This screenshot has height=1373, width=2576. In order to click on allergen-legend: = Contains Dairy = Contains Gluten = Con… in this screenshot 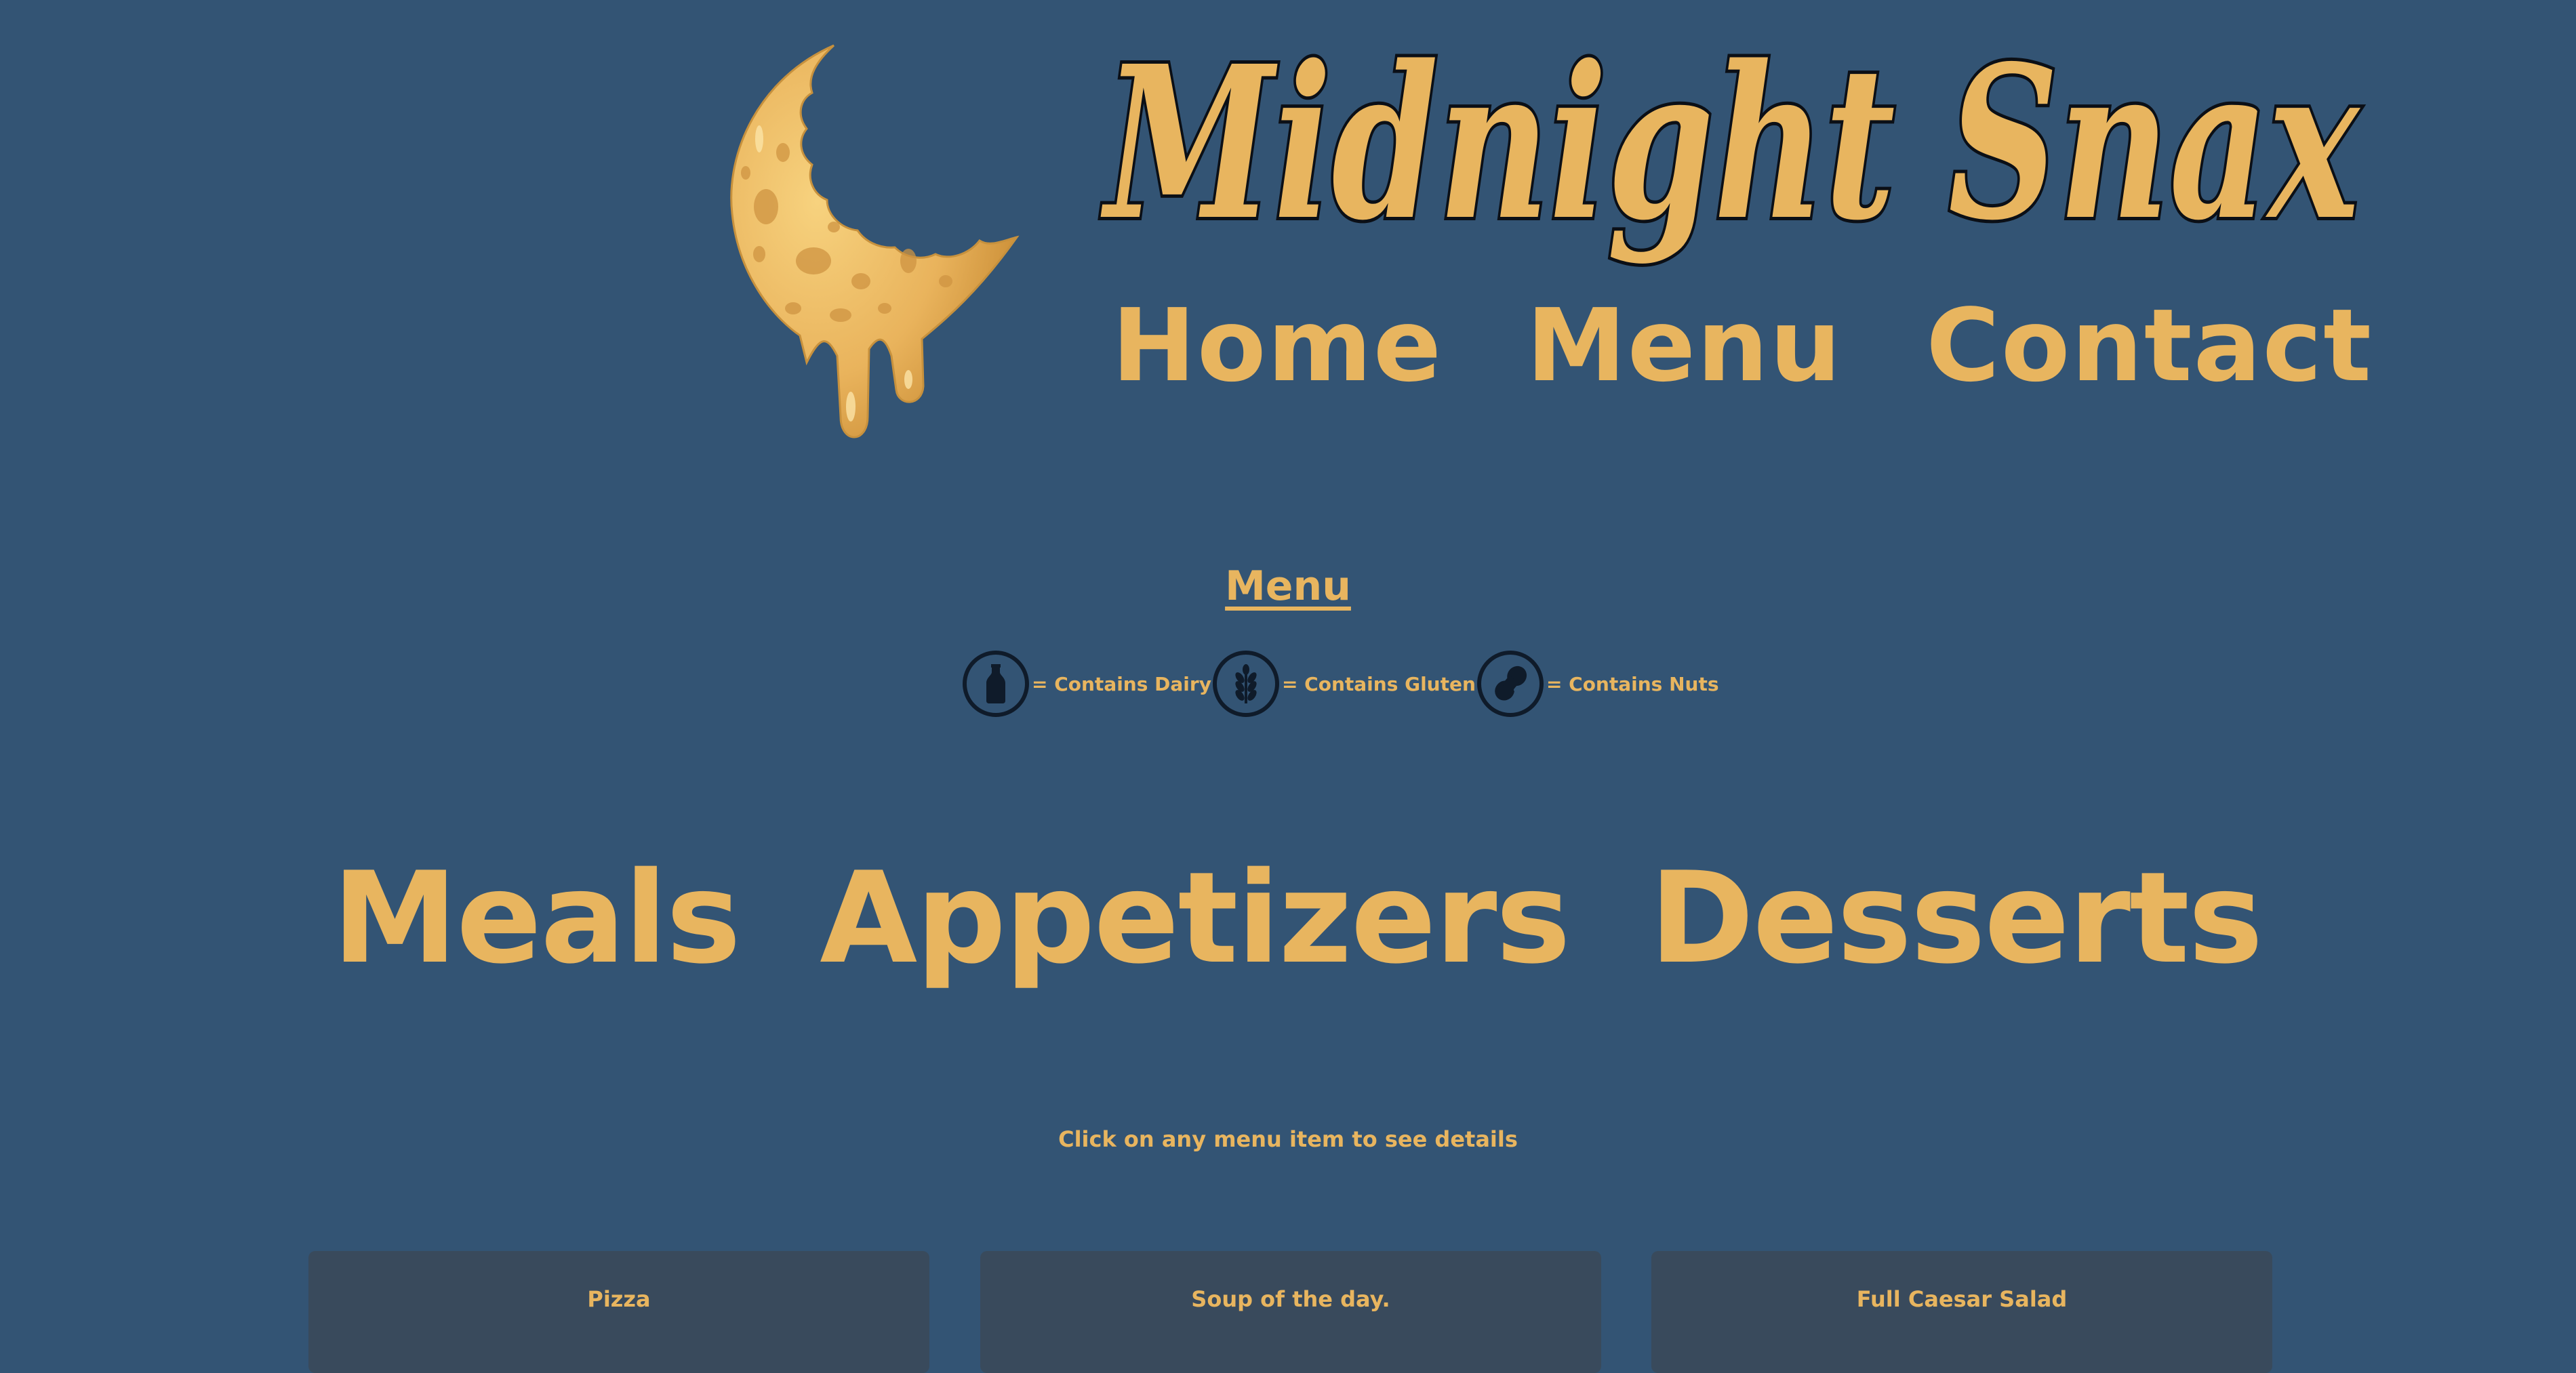, I will do `click(1341, 683)`.